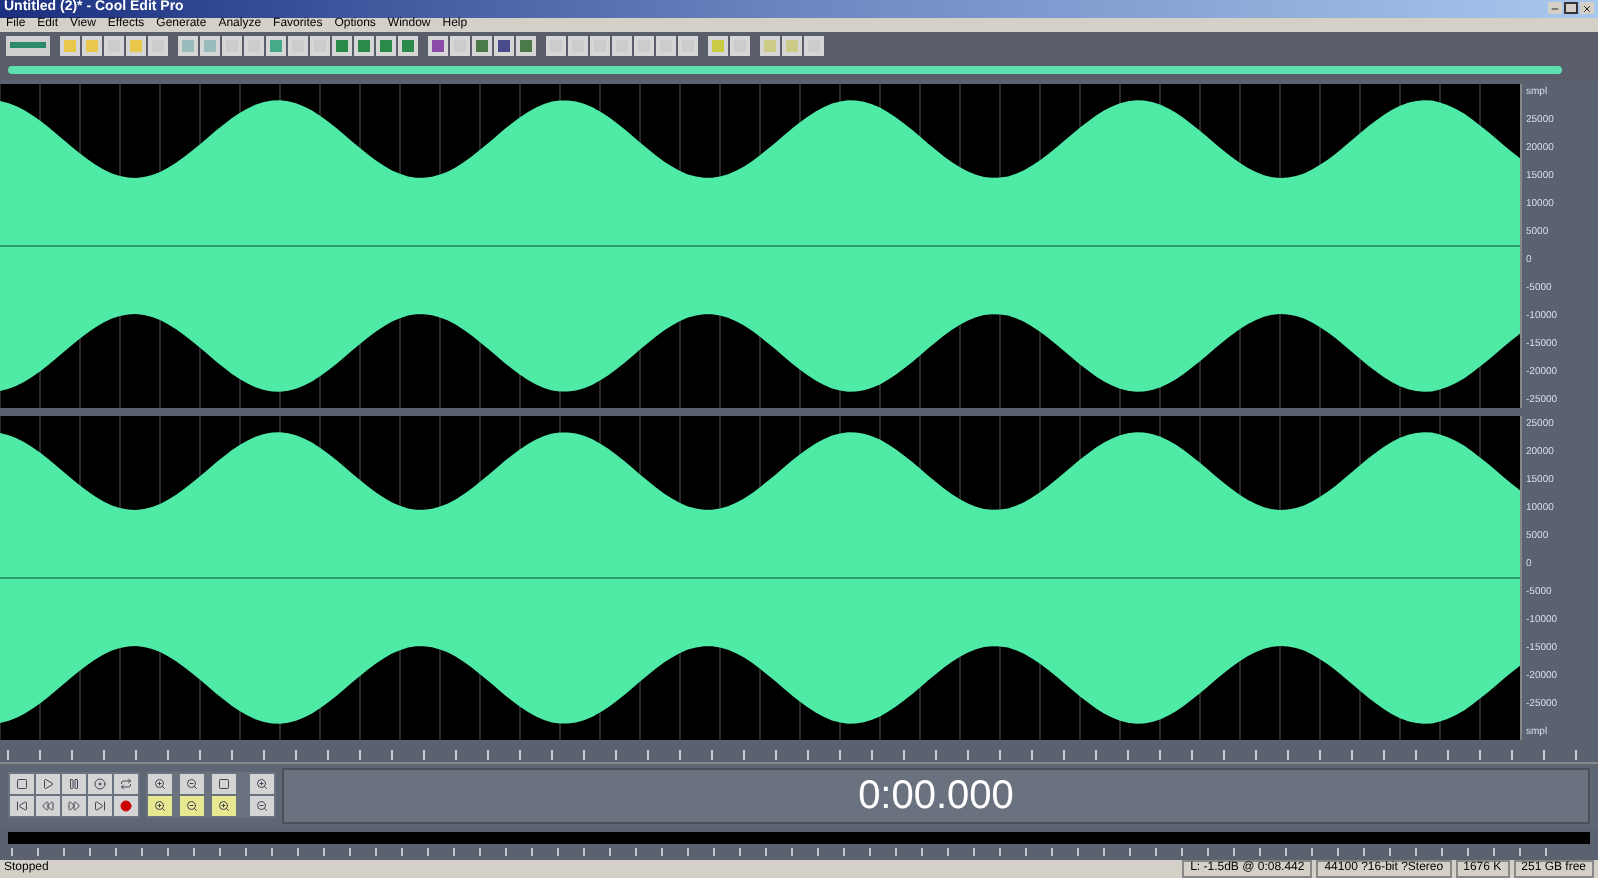 The width and height of the screenshot is (1598, 878). Describe the element at coordinates (936, 796) in the screenshot. I see `time-readout: 0:00.000` at that location.